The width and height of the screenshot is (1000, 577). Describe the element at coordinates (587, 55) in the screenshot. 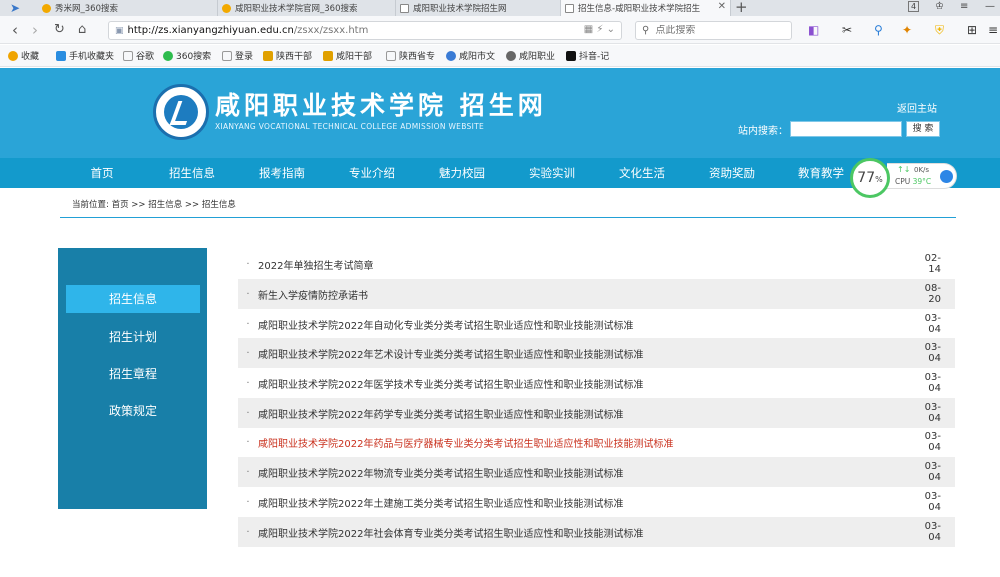

I see `bookmark-douyin: 抖音-记` at that location.